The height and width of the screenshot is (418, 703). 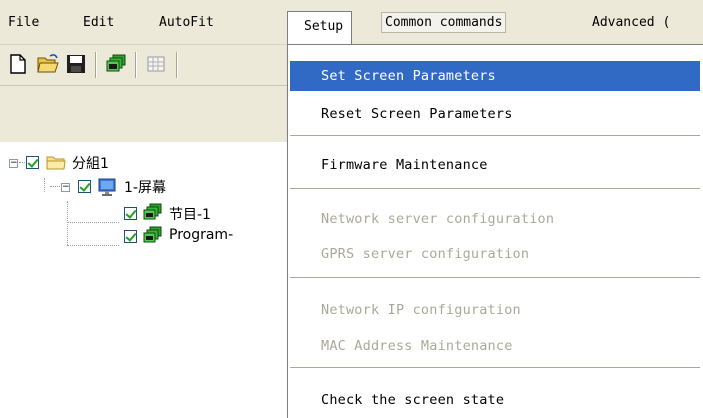 I want to click on menu-setup: Setup, so click(x=320, y=27).